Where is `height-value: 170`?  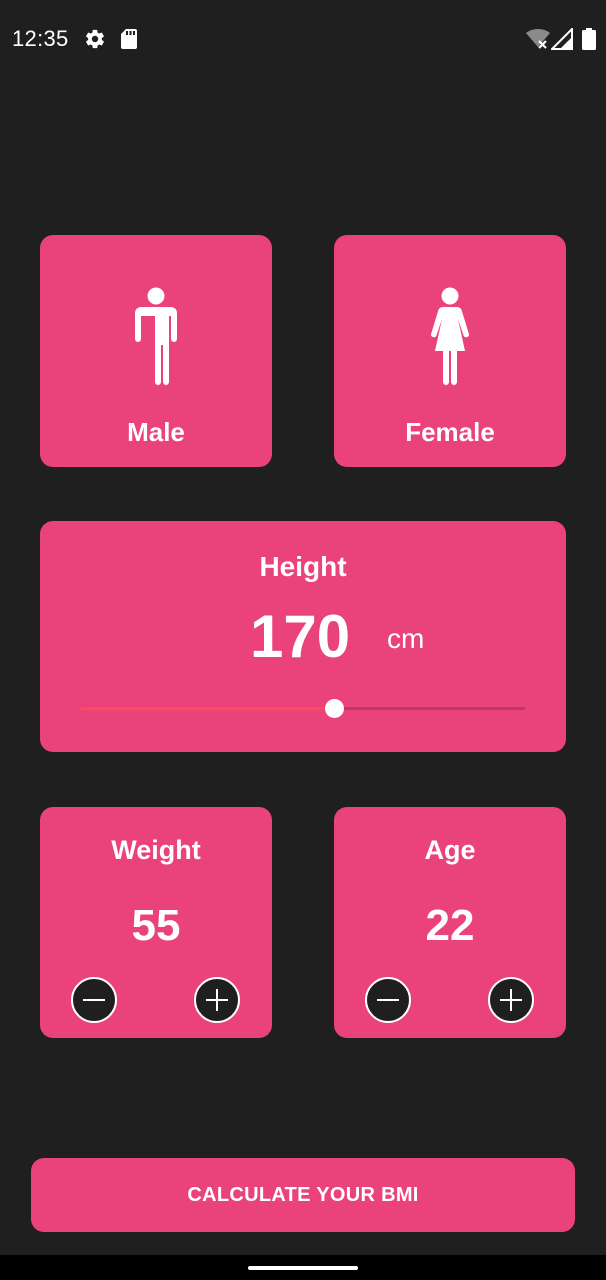
height-value: 170 is located at coordinates (300, 636).